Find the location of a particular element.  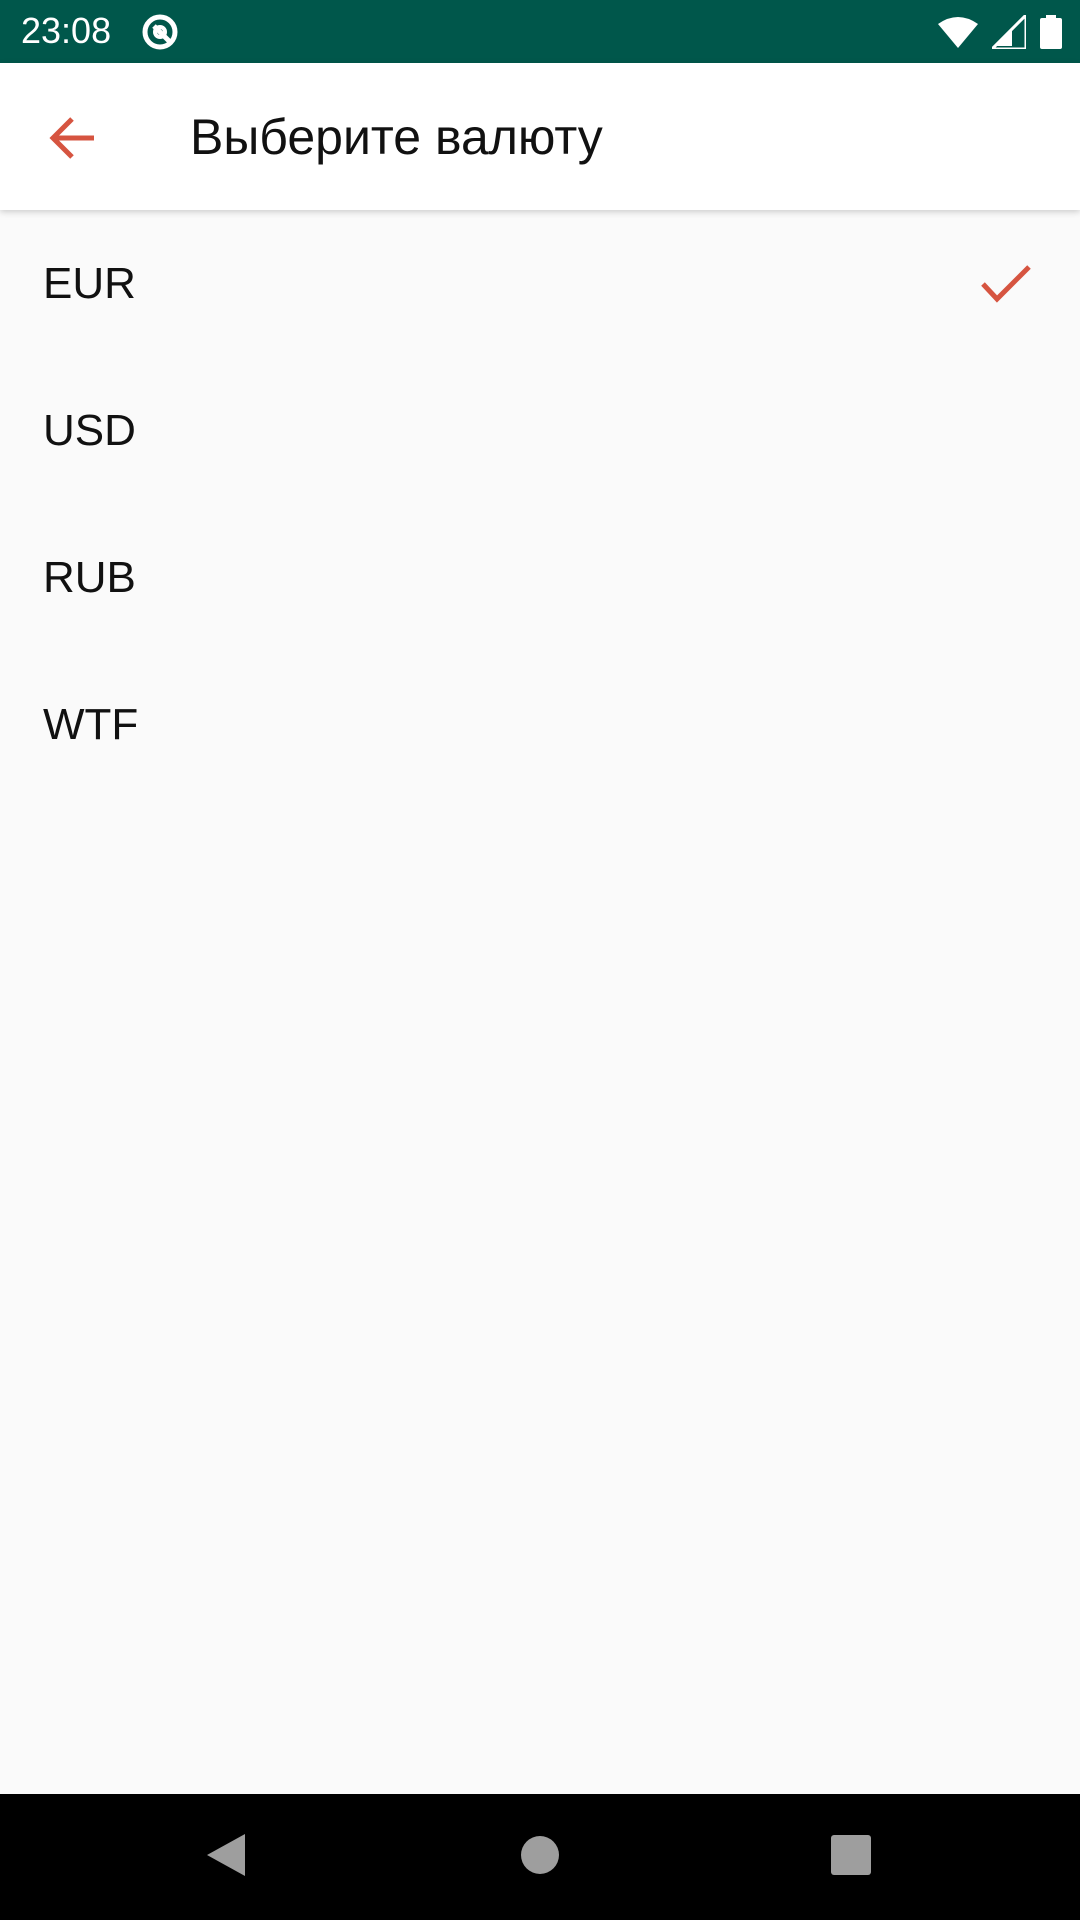

check-icon is located at coordinates (1006, 284).